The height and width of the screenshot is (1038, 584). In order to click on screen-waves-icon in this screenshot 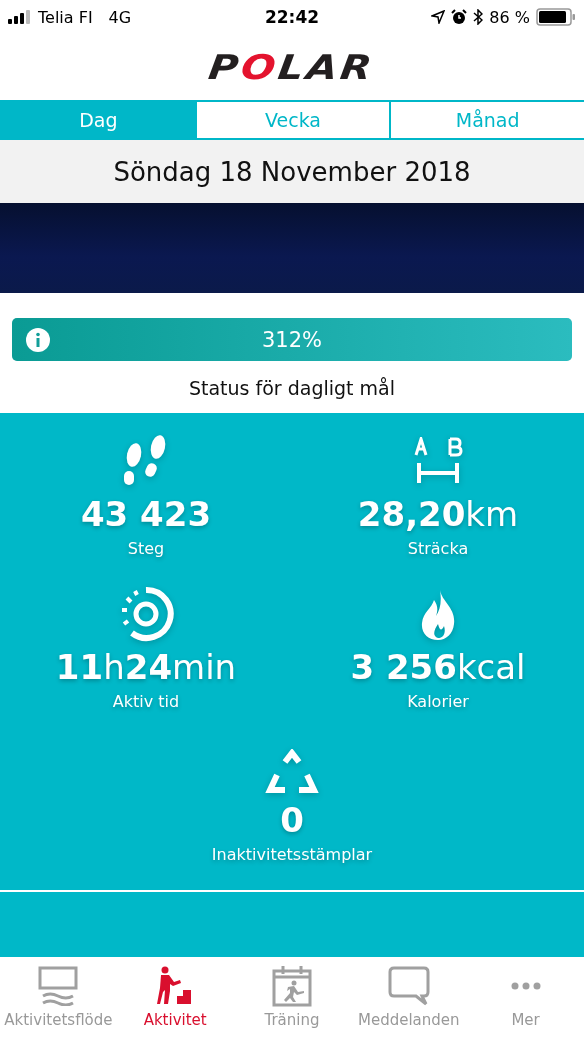, I will do `click(58, 986)`.